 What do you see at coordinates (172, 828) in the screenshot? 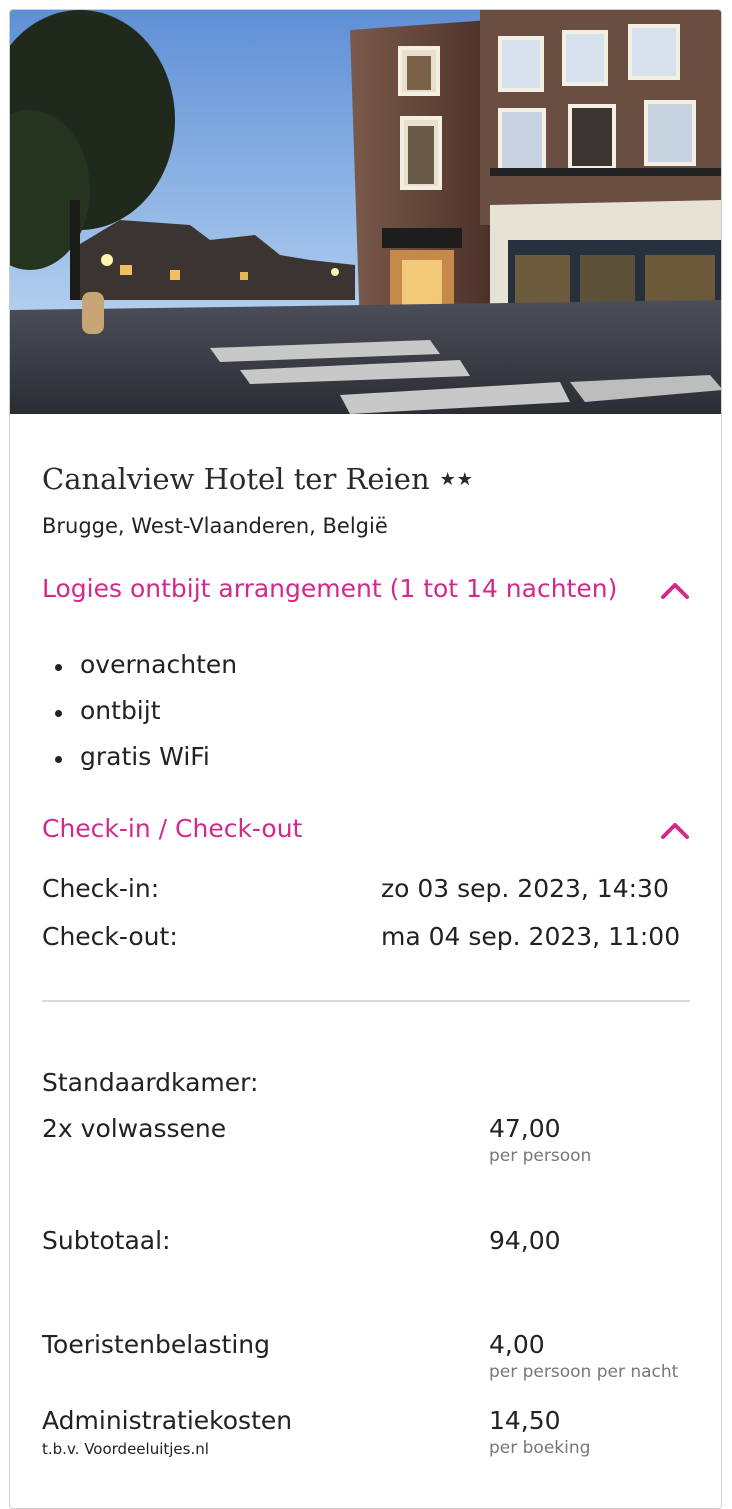
I see `checkin-title: Check-in / Check-out` at bounding box center [172, 828].